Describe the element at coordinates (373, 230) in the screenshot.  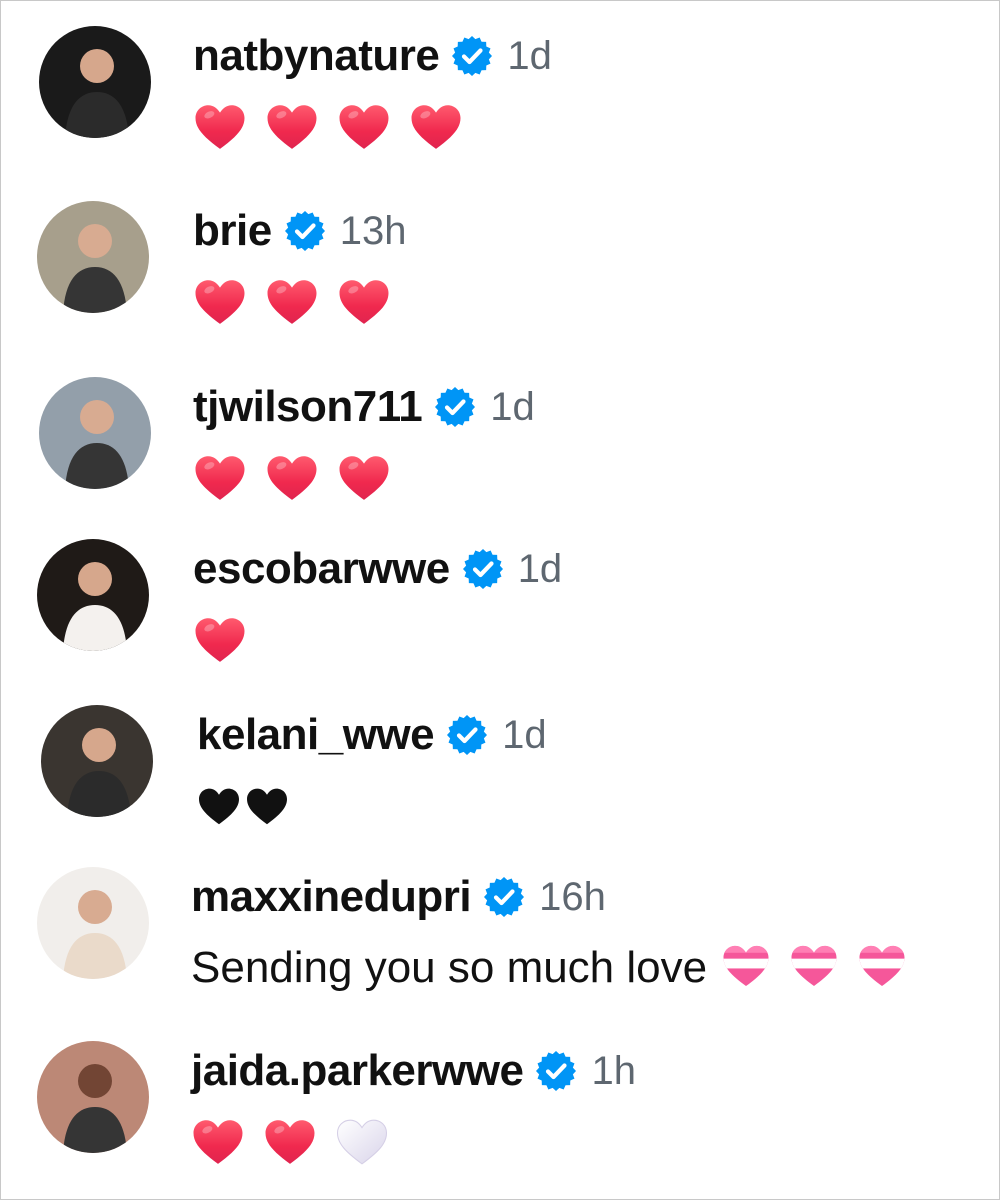
I see `comment-timestamp: 13h` at that location.